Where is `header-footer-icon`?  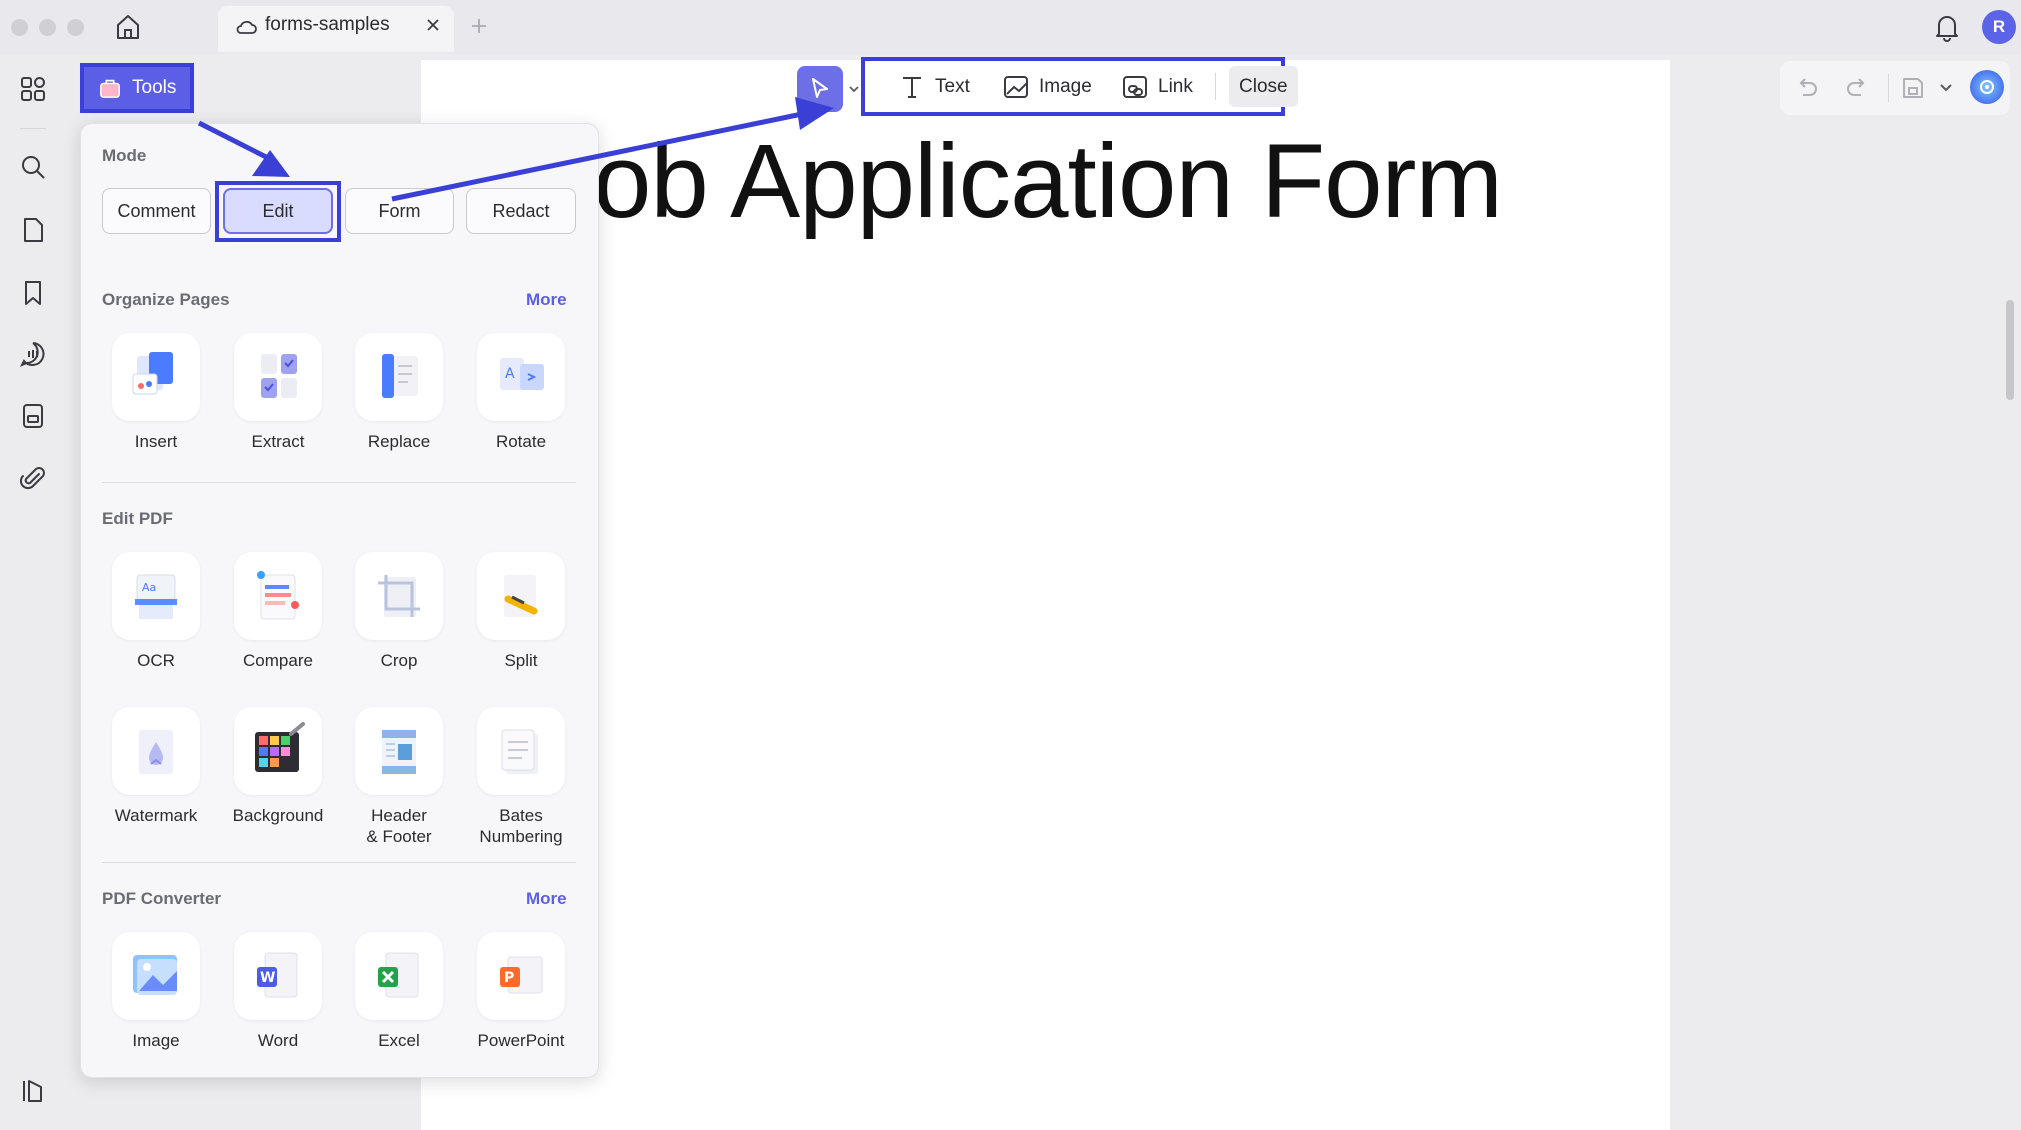 header-footer-icon is located at coordinates (399, 751).